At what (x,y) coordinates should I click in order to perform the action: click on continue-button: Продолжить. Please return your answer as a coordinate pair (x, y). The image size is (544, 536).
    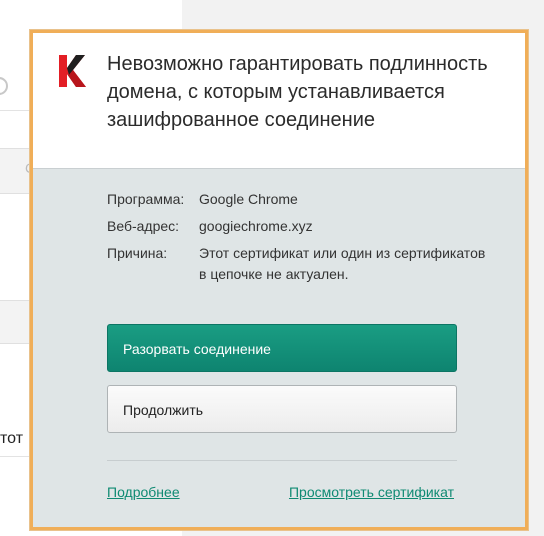
    Looking at the image, I should click on (282, 409).